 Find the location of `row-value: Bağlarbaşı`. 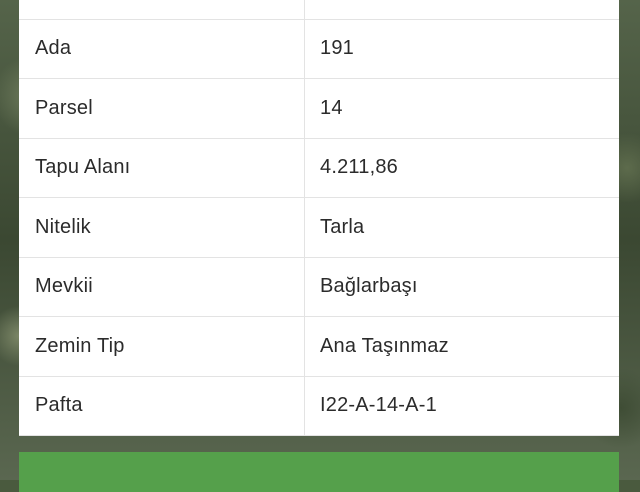

row-value: Bağlarbaşı is located at coordinates (369, 286).